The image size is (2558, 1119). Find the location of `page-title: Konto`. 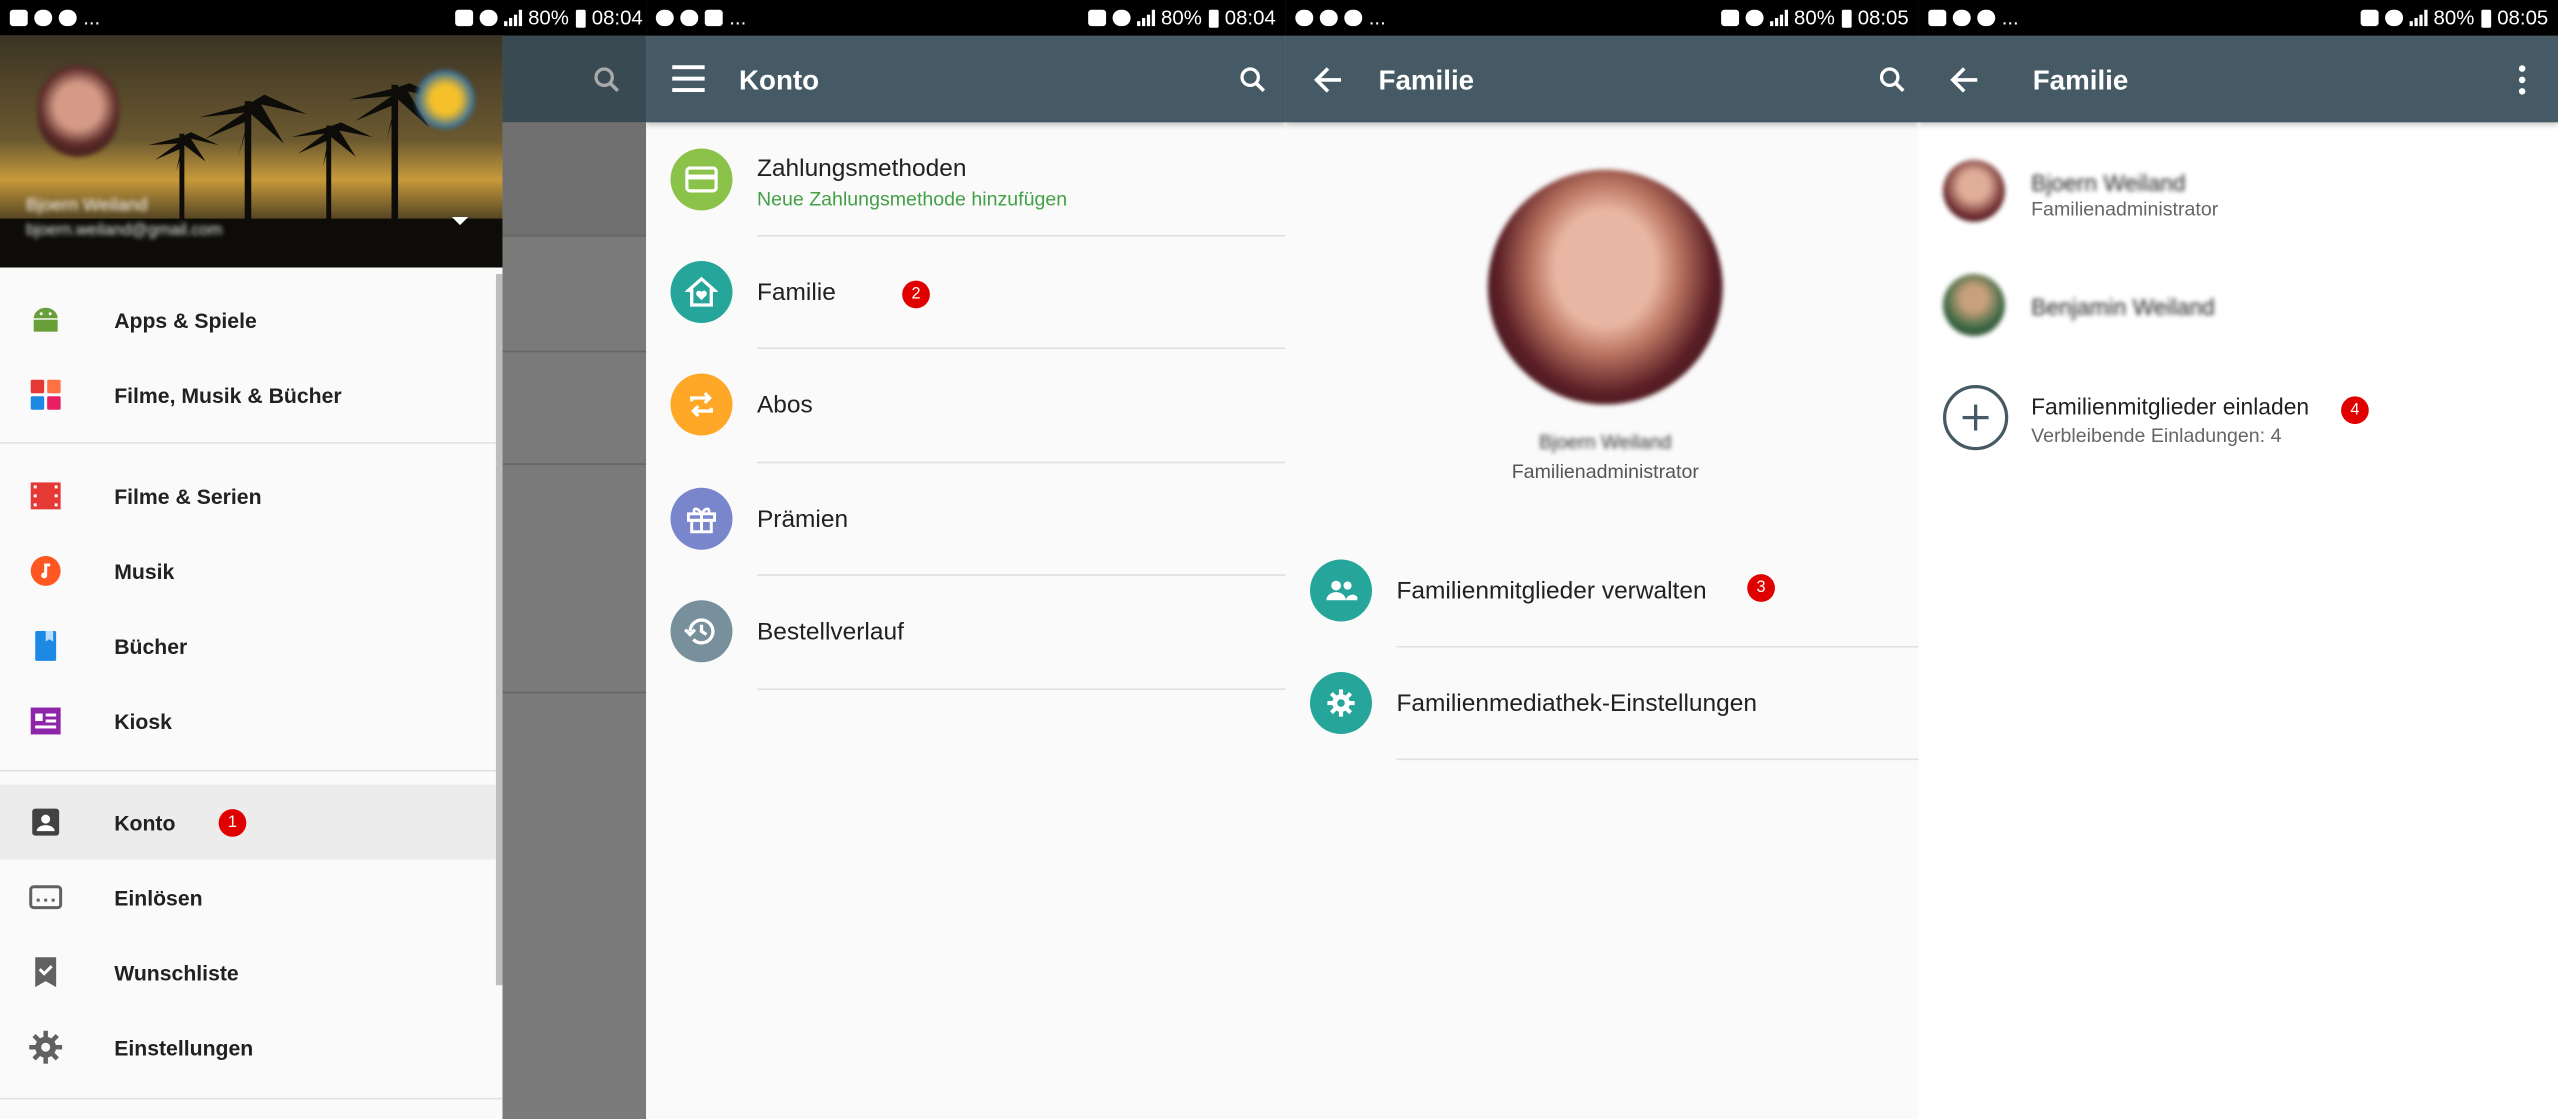

page-title: Konto is located at coordinates (779, 81).